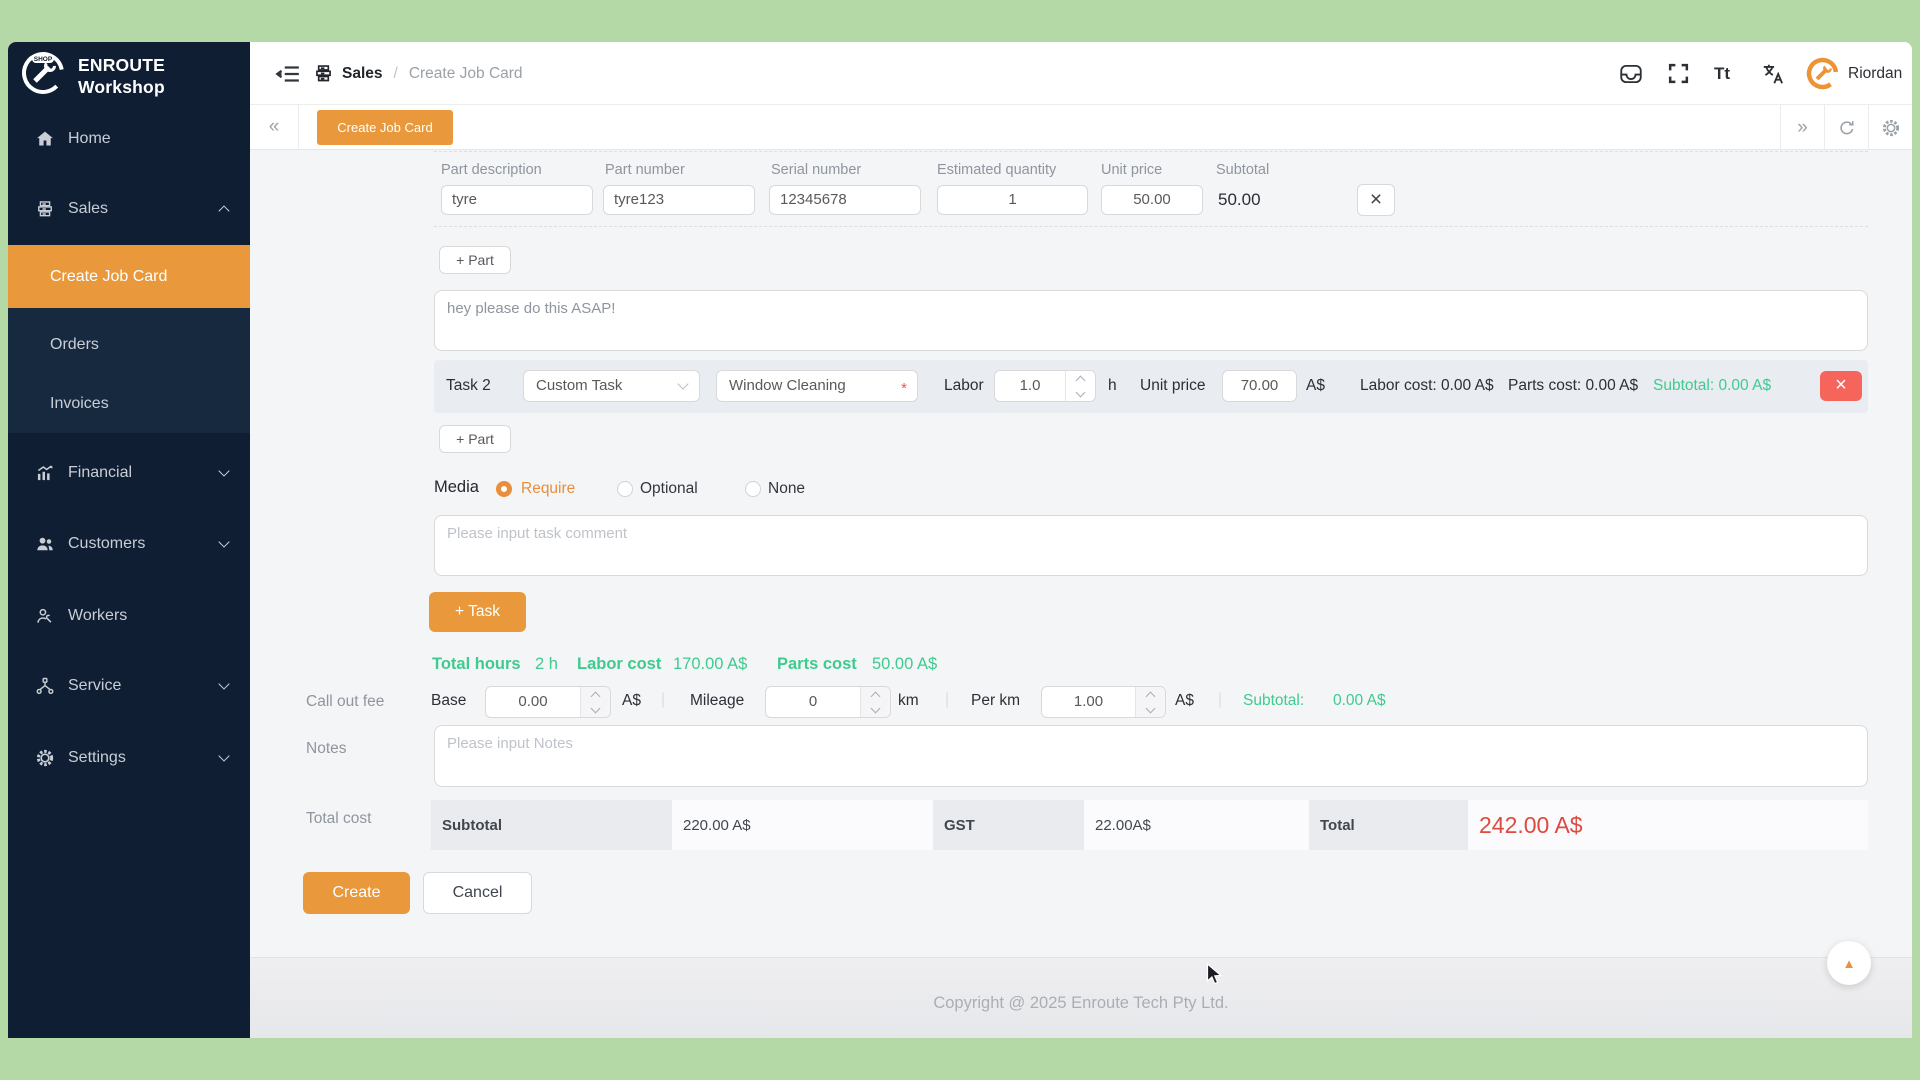 Image resolution: width=1920 pixels, height=1080 pixels. I want to click on per-km-stepper: 1.00, so click(1103, 702).